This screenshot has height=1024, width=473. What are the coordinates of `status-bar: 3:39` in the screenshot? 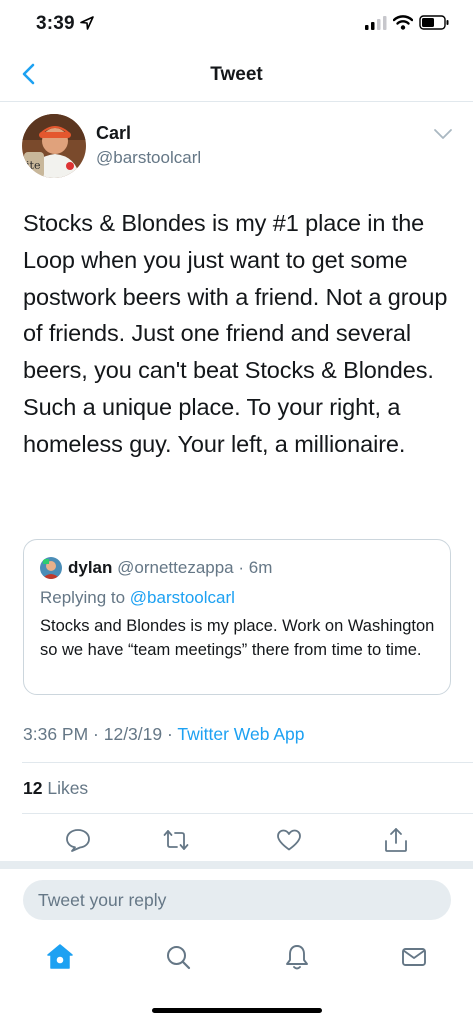 It's located at (236, 24).